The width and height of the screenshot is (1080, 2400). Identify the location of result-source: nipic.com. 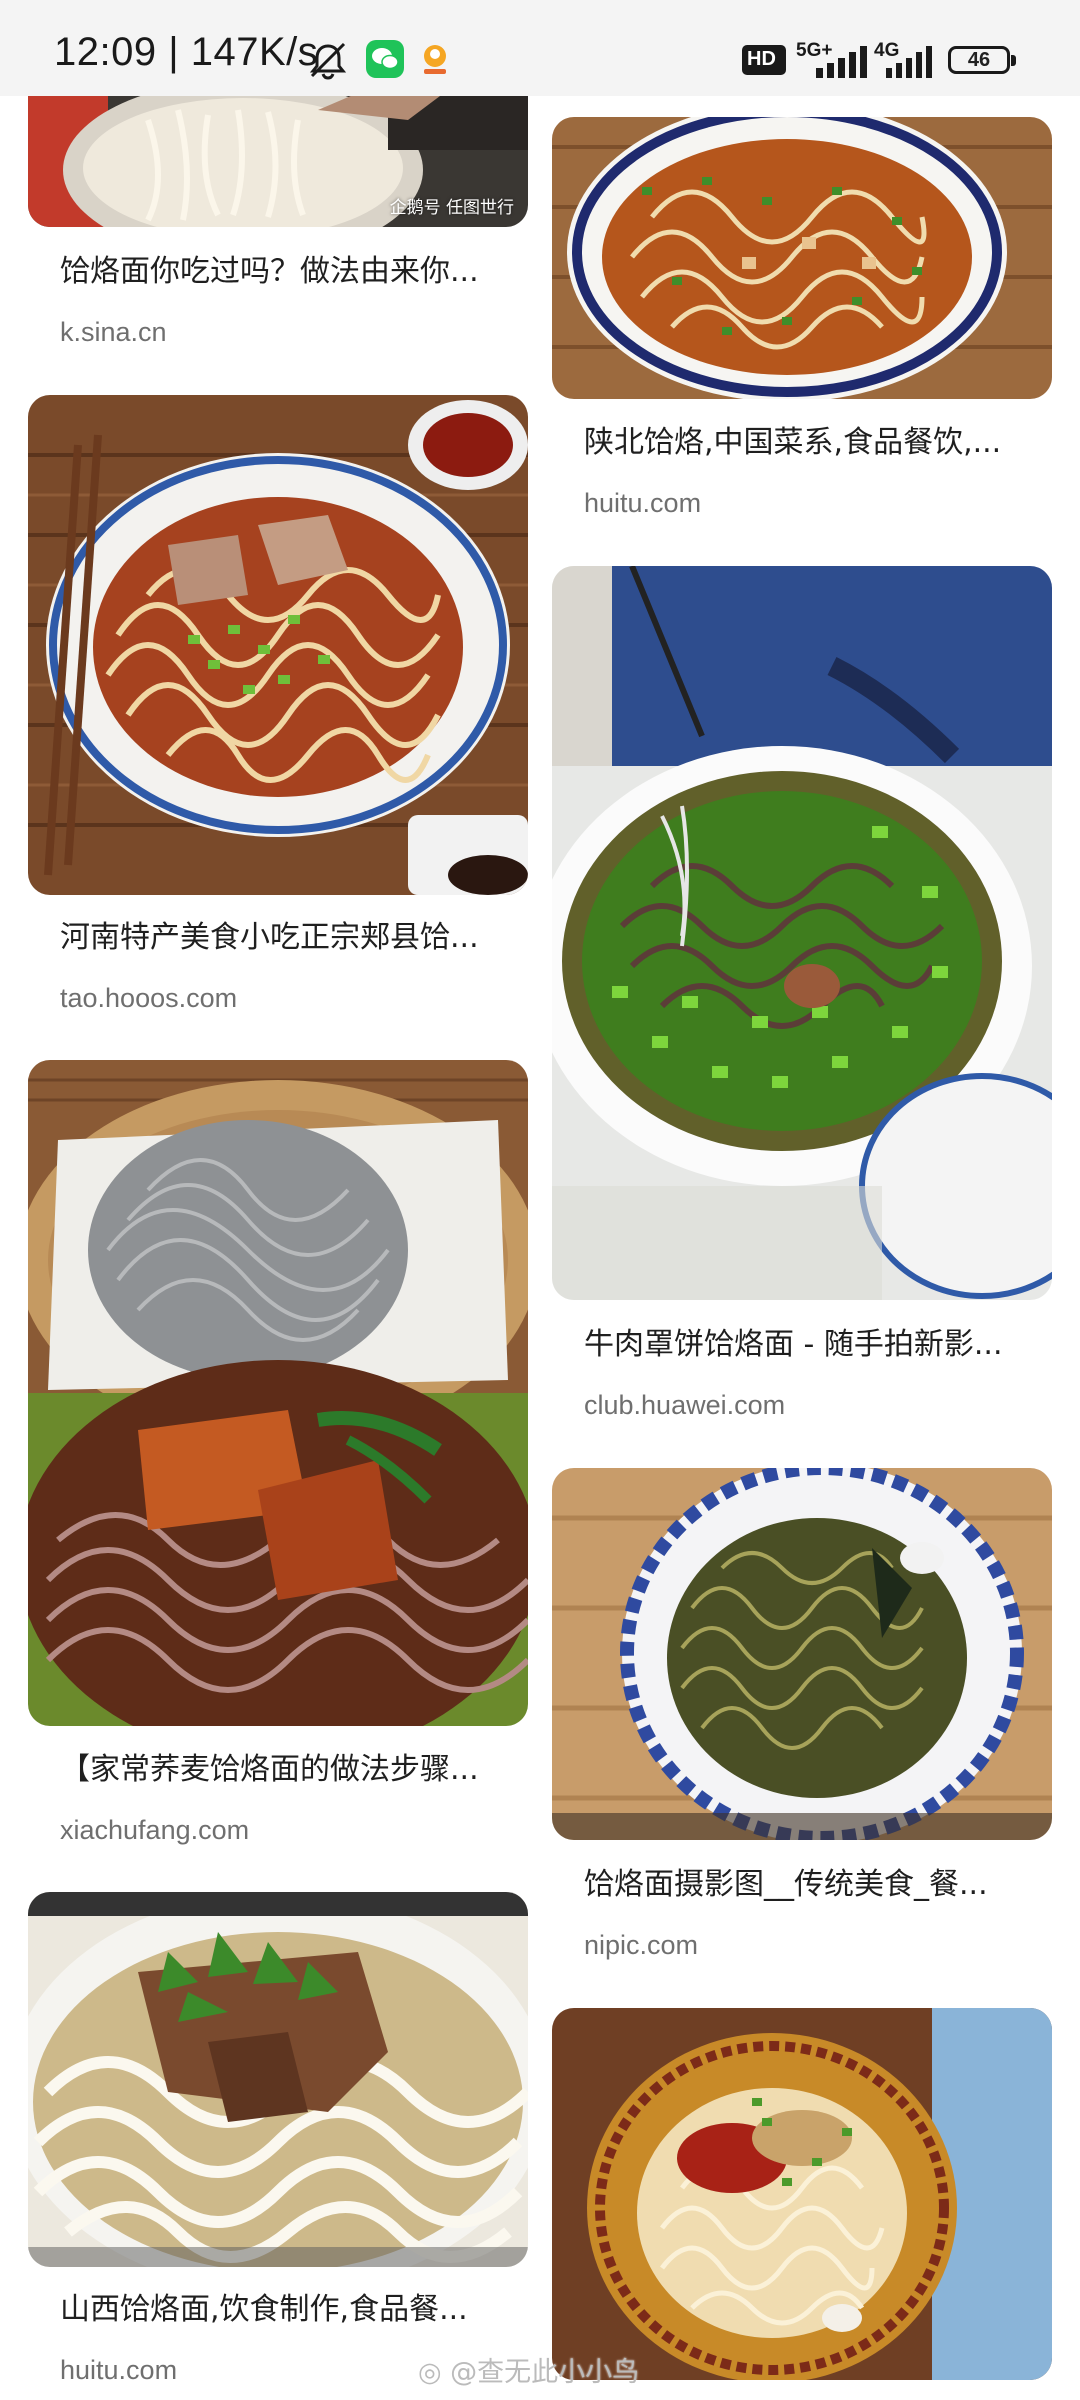
(641, 1945).